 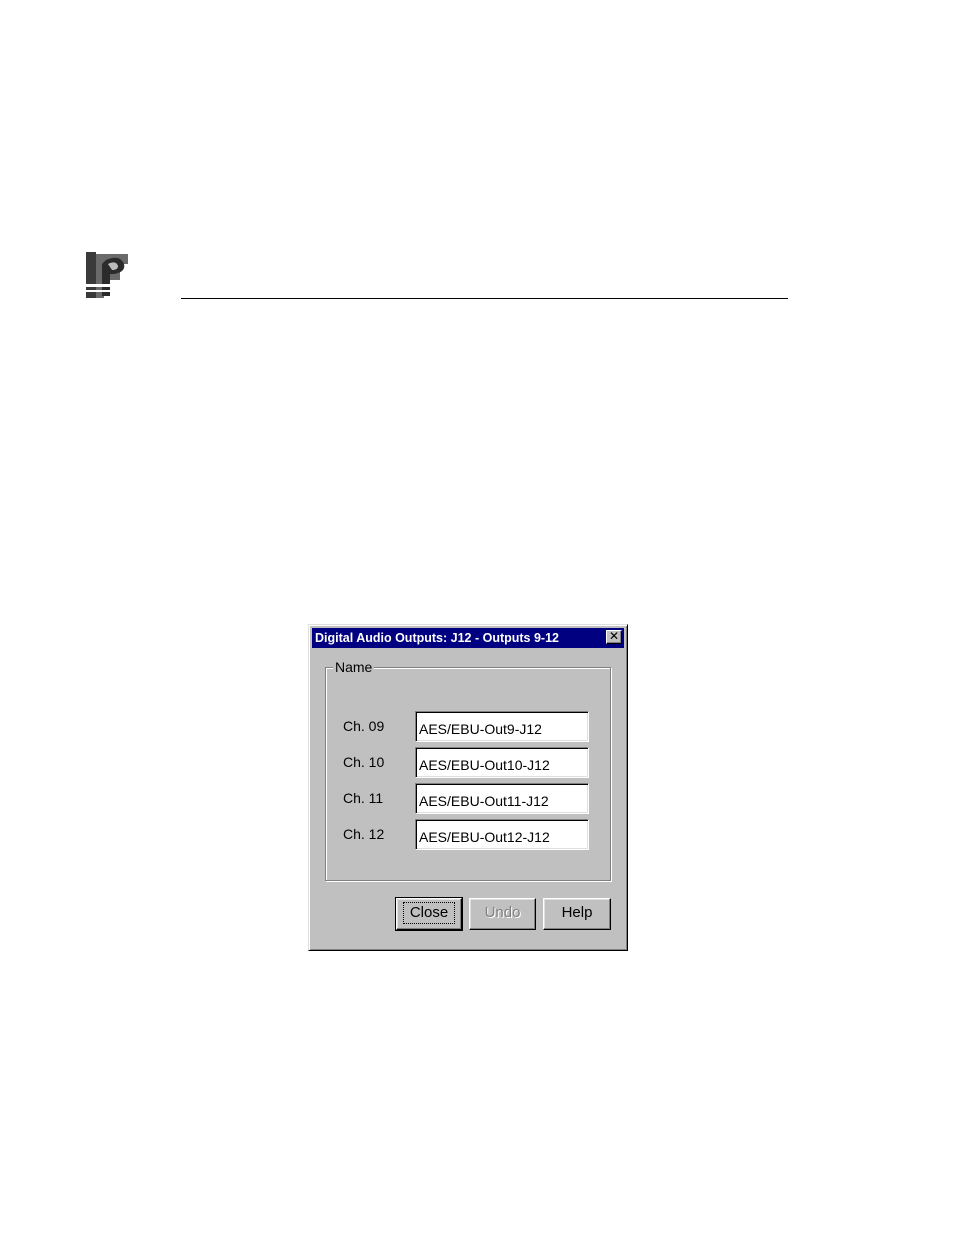 I want to click on undo-button: Undo, so click(x=502, y=914).